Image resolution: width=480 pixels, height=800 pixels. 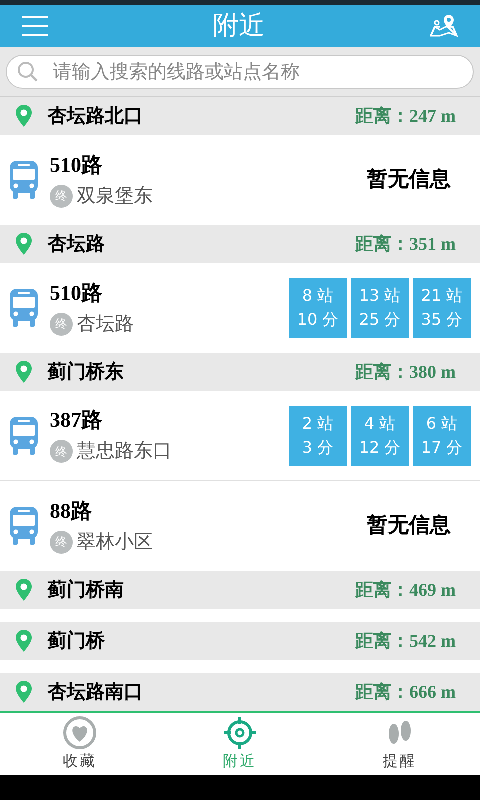 I want to click on stop-name: 蓟门桥南, so click(x=86, y=590).